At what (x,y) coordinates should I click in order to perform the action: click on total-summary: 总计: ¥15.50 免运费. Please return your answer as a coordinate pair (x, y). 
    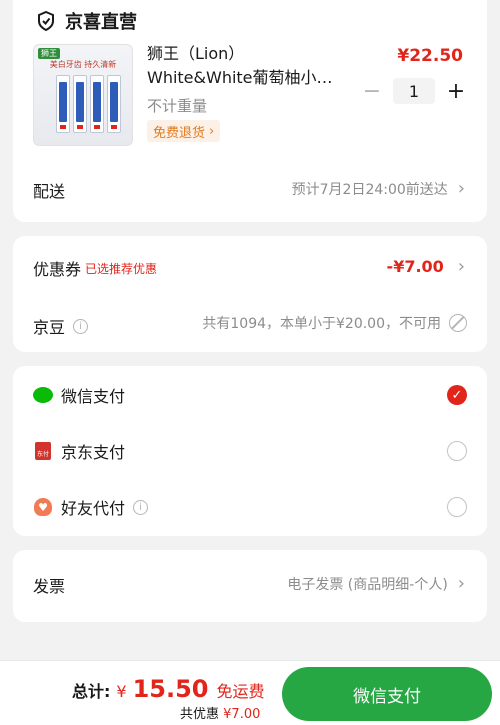
    Looking at the image, I should click on (168, 689).